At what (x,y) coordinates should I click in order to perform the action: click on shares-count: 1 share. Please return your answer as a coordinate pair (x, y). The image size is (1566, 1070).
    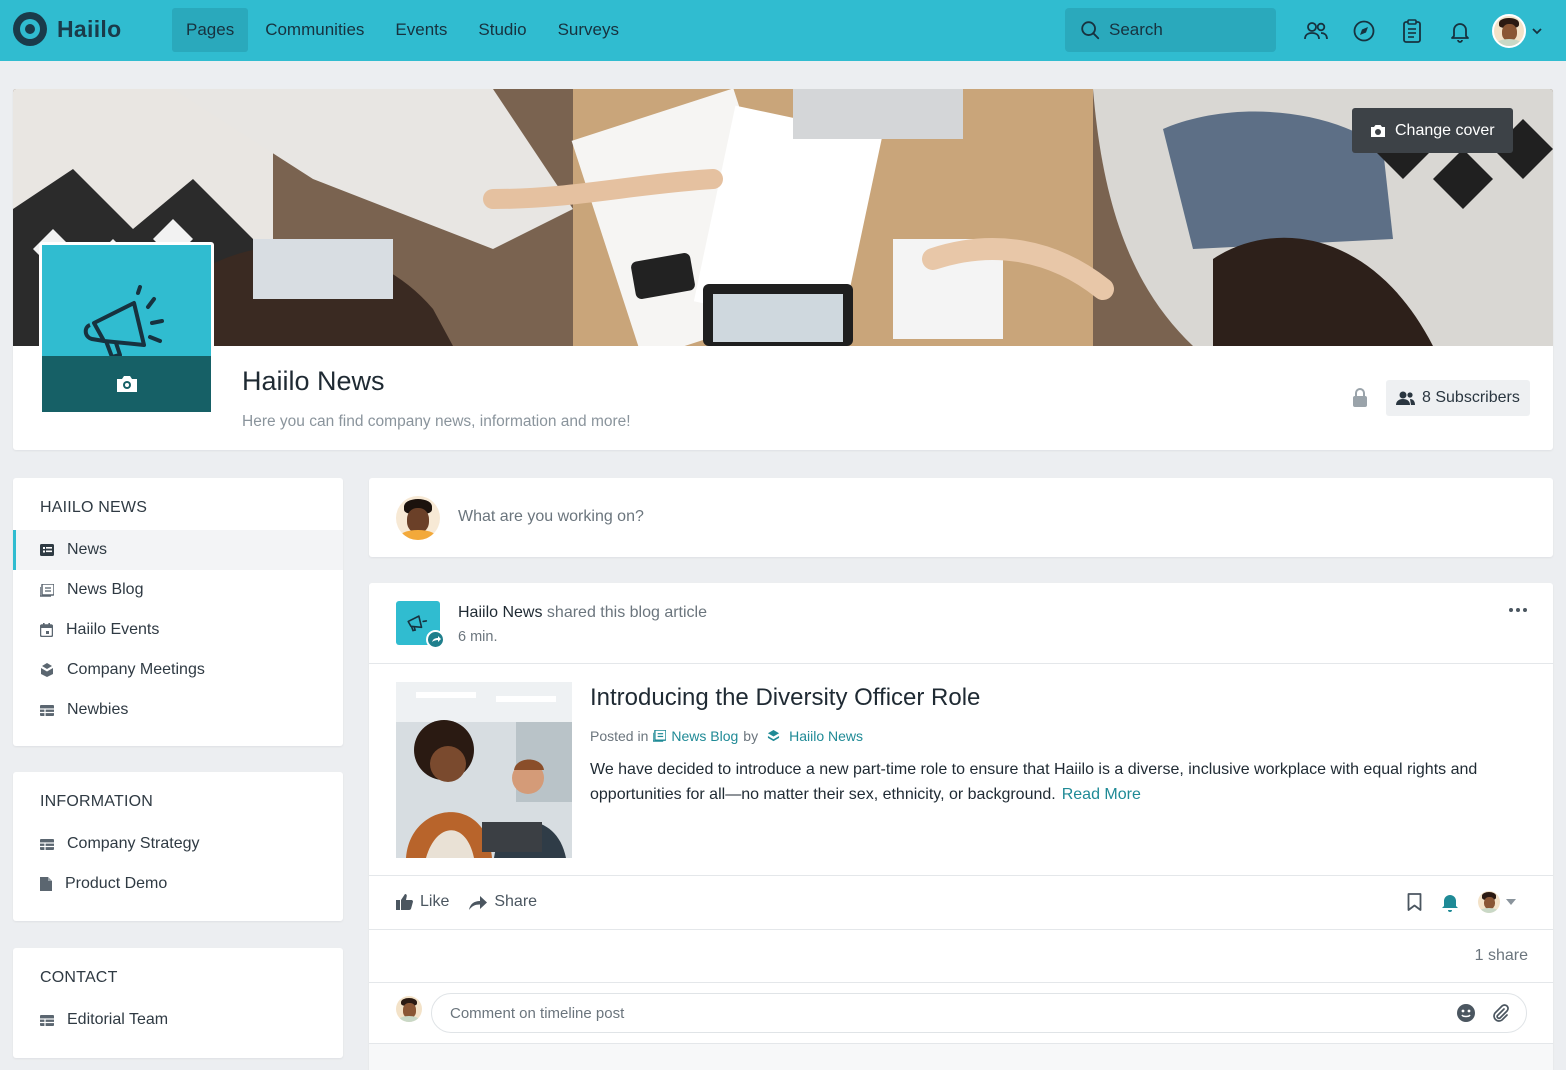
    Looking at the image, I should click on (1501, 956).